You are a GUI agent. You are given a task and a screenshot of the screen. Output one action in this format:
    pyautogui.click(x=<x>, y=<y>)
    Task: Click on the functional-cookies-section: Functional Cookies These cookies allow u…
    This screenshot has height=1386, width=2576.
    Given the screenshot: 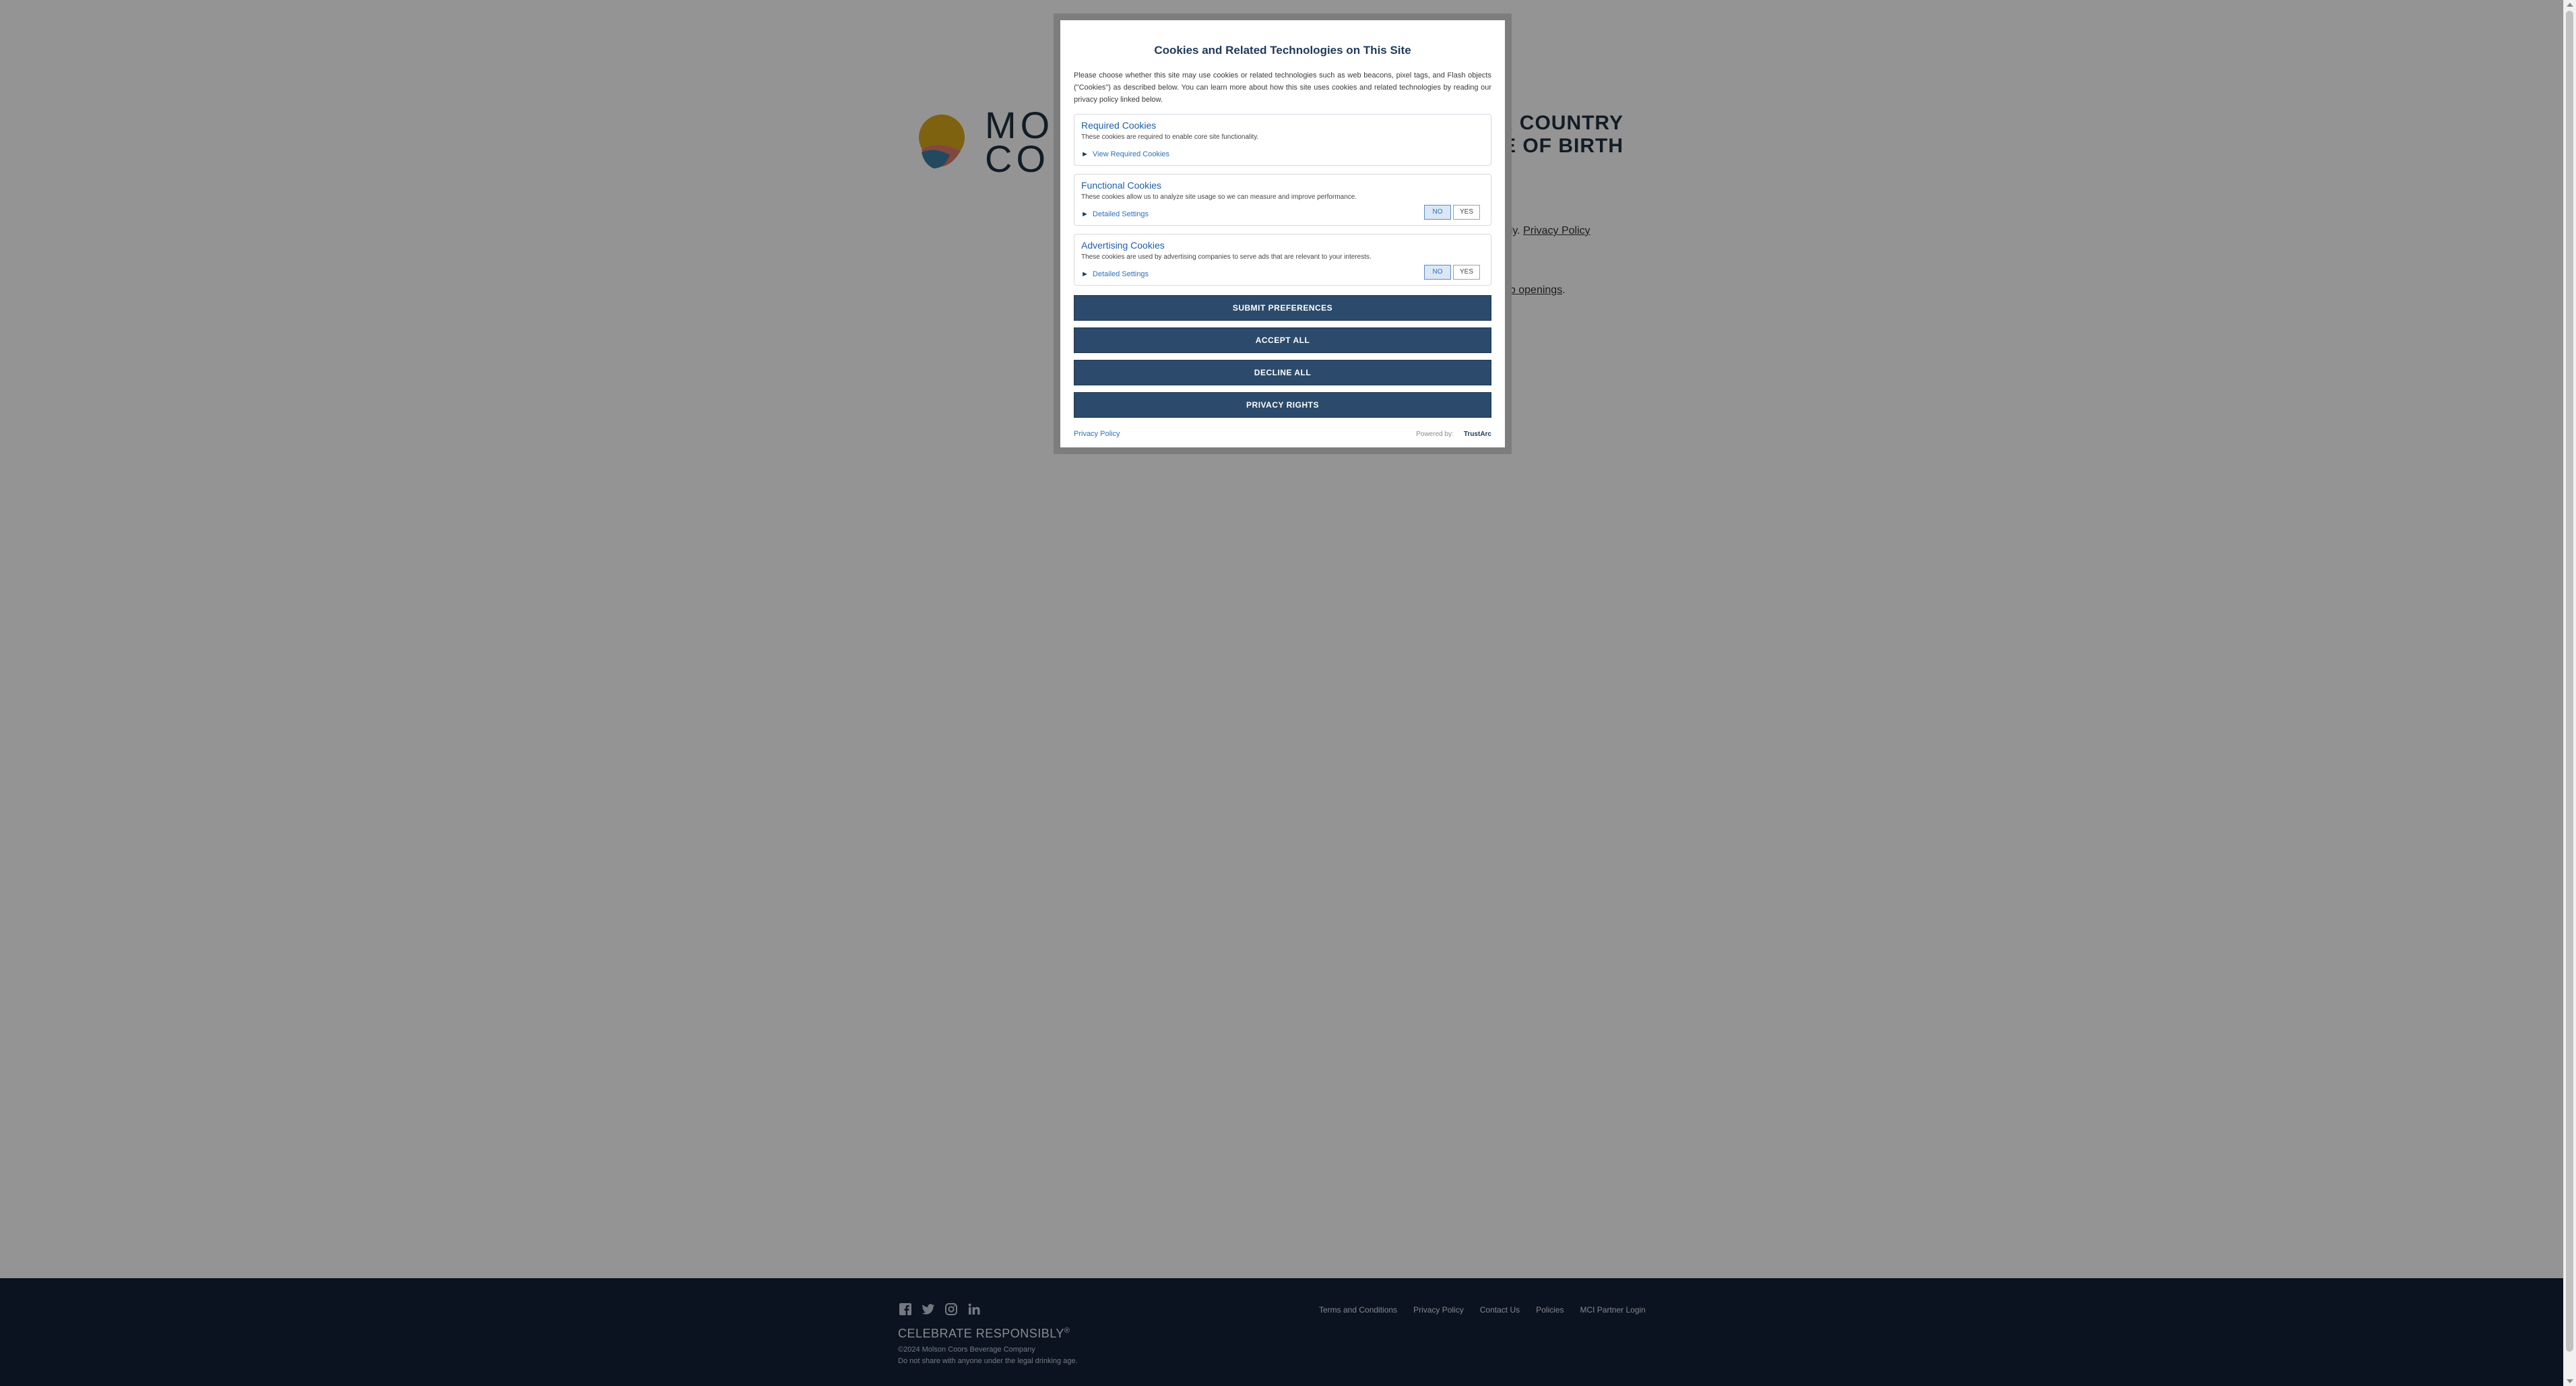 What is the action you would take?
    pyautogui.click(x=1282, y=200)
    